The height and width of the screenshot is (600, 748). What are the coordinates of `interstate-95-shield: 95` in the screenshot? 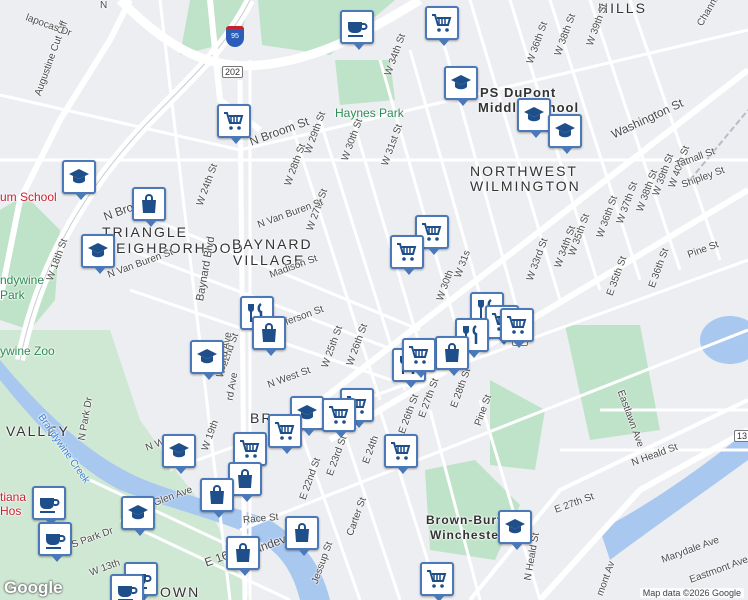 It's located at (235, 36).